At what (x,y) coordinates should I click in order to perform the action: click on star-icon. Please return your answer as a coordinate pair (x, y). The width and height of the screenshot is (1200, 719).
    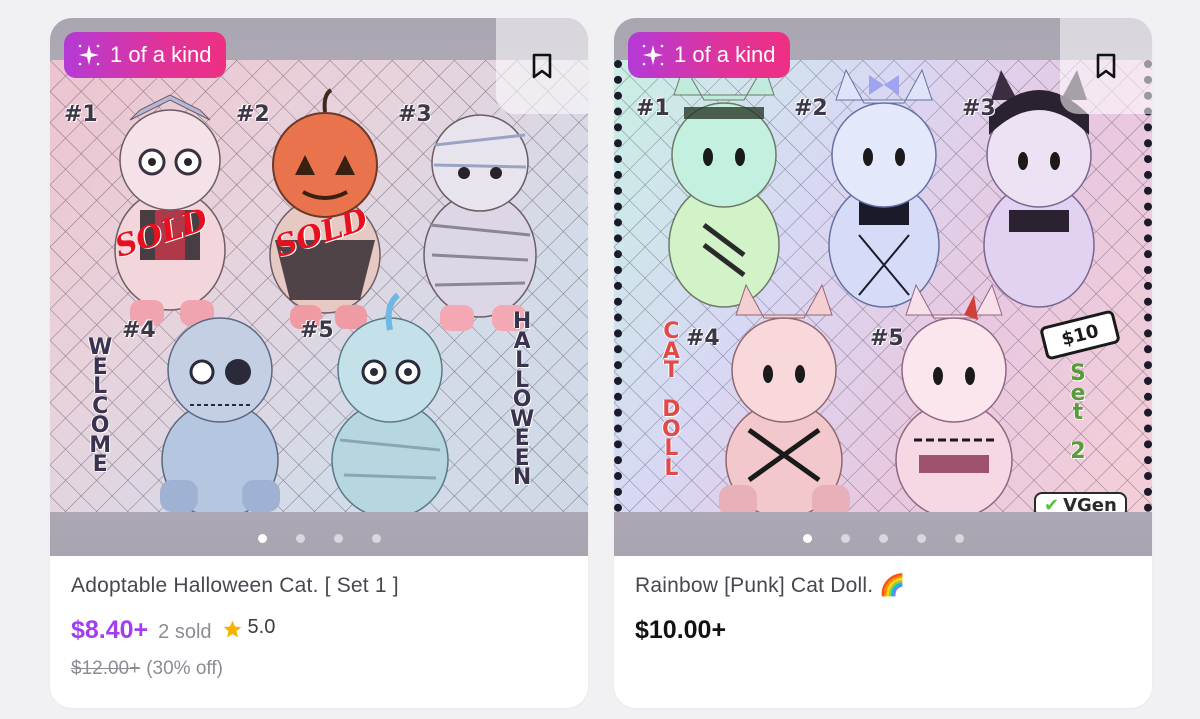
    Looking at the image, I should click on (232, 629).